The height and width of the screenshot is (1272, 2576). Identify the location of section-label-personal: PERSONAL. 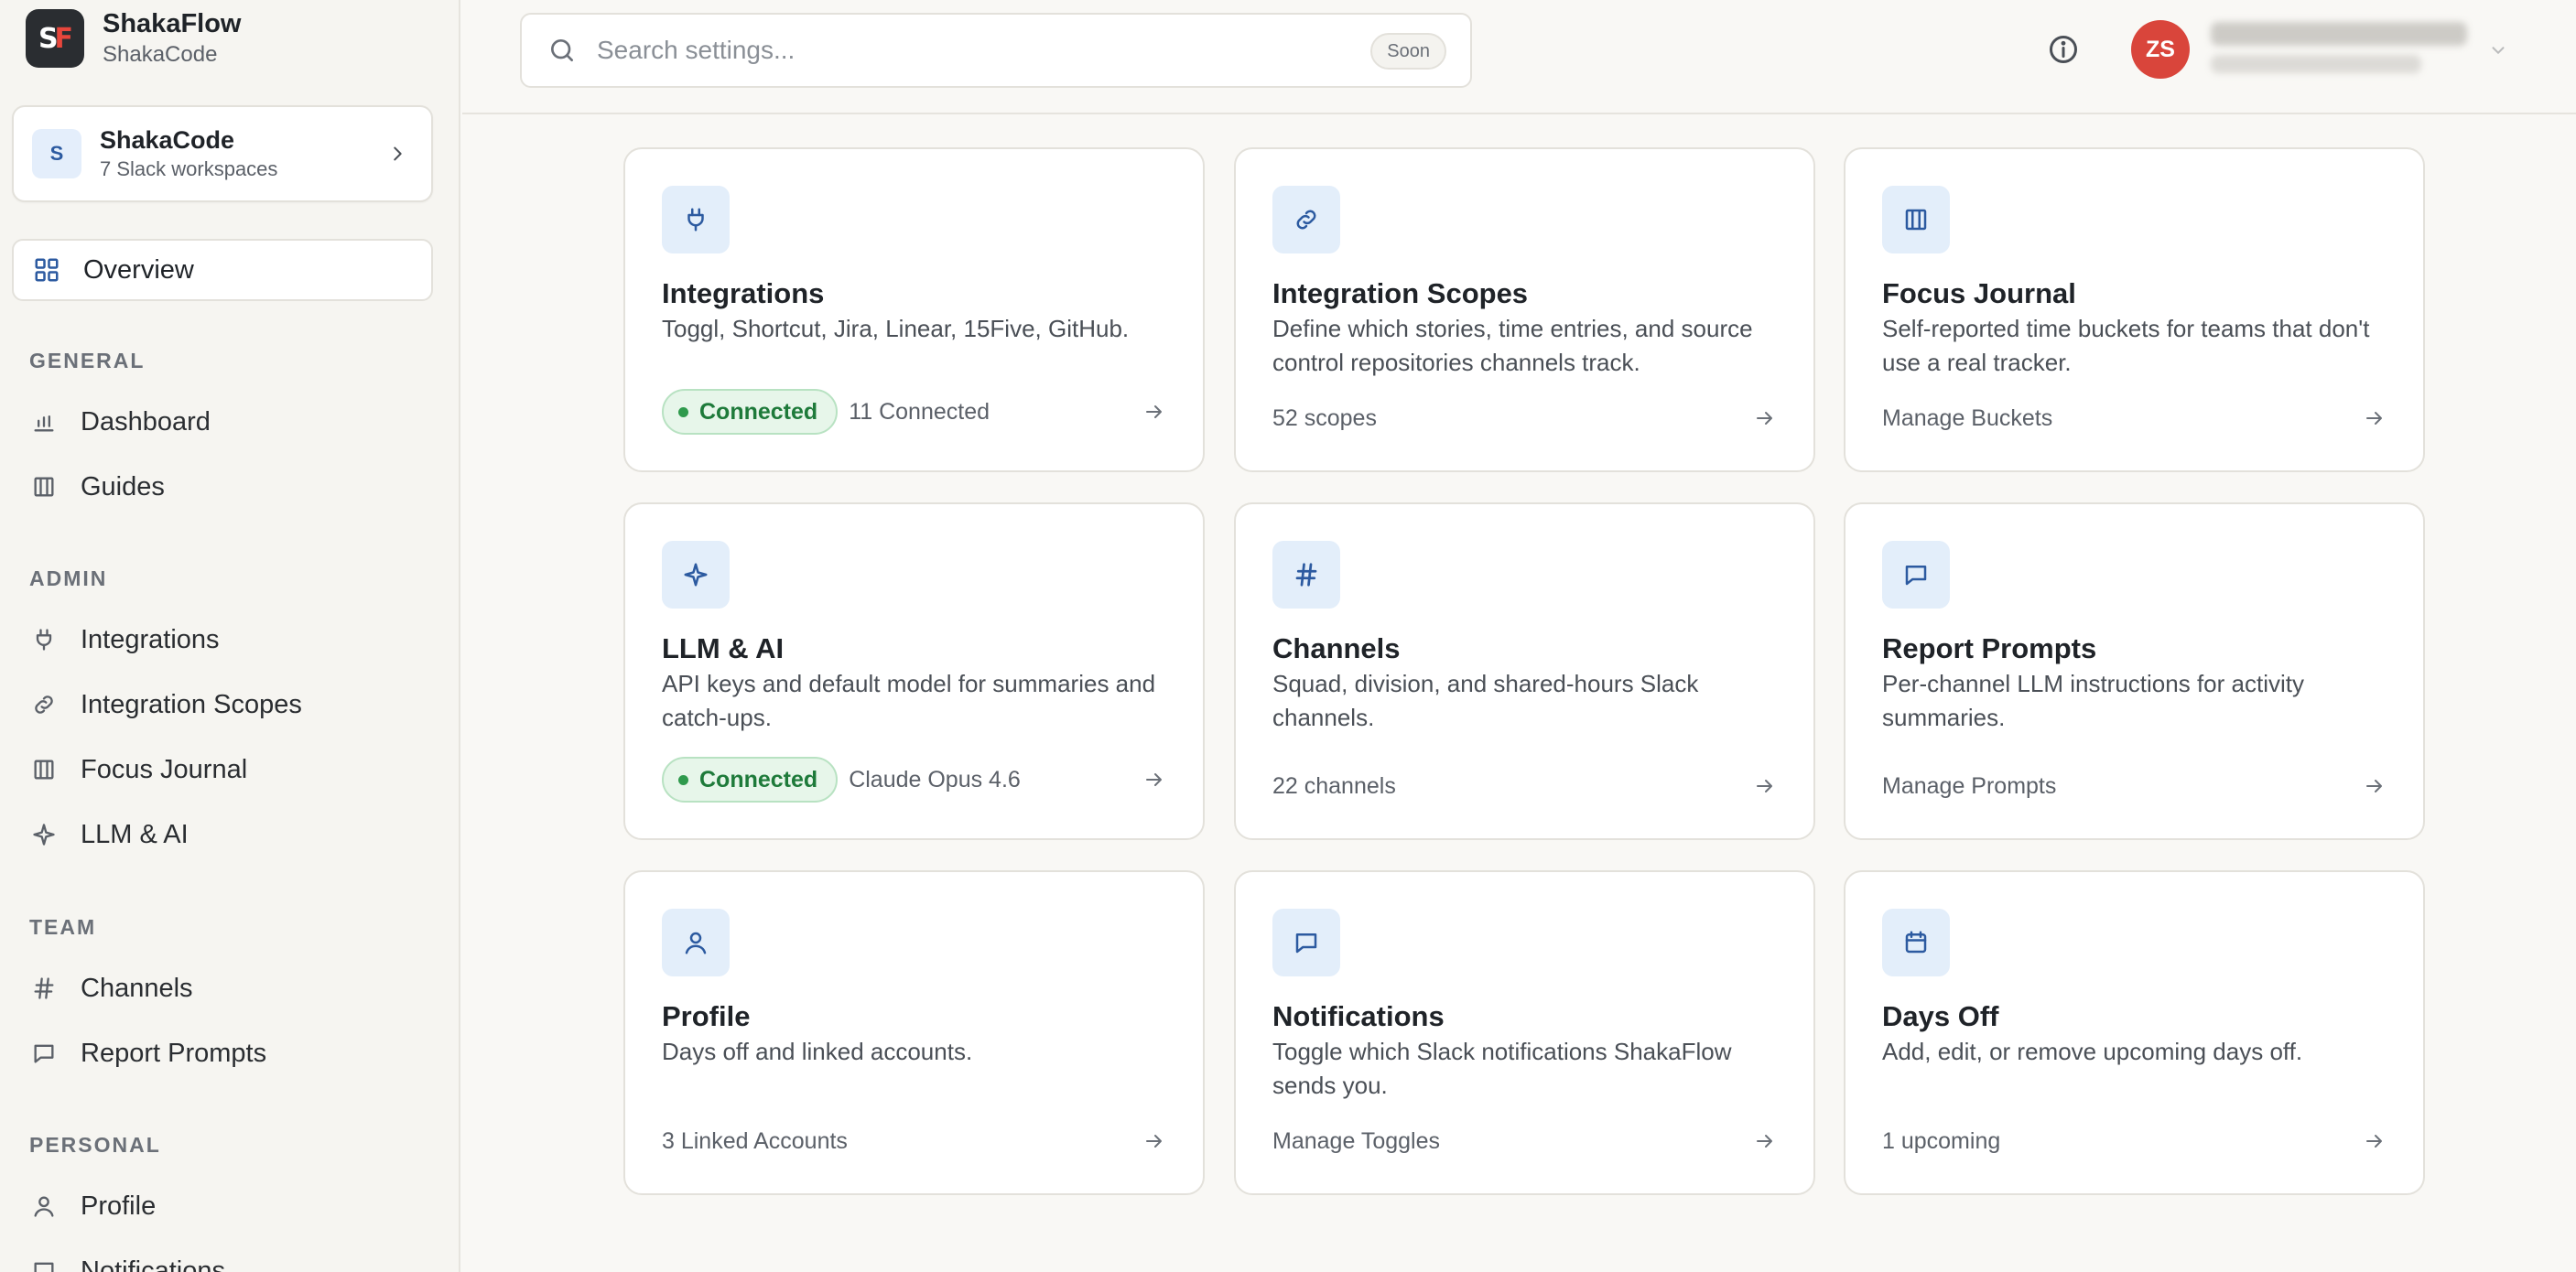
(95, 1145).